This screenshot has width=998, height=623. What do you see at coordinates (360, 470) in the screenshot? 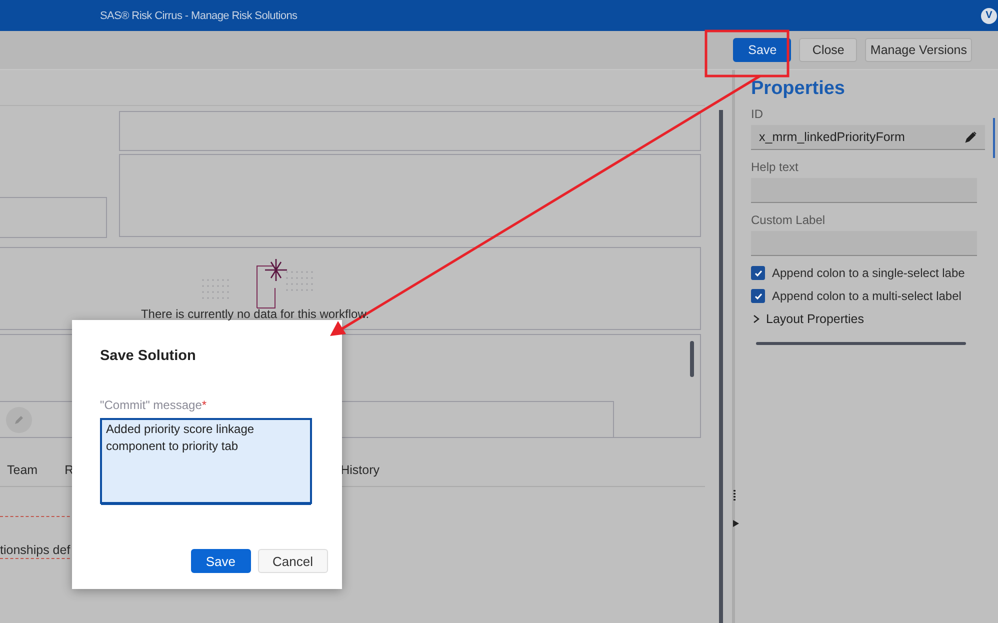
I see `tab: History` at bounding box center [360, 470].